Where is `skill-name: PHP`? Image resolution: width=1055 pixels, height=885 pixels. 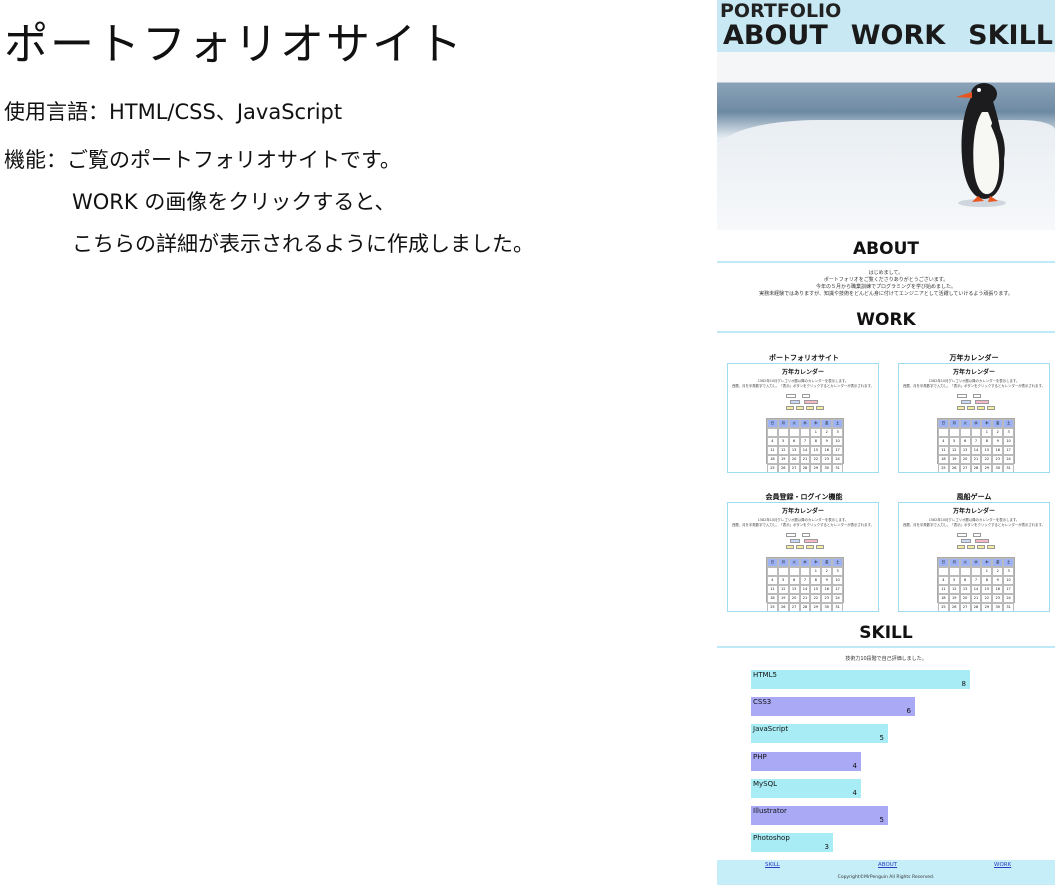
skill-name: PHP is located at coordinates (760, 756).